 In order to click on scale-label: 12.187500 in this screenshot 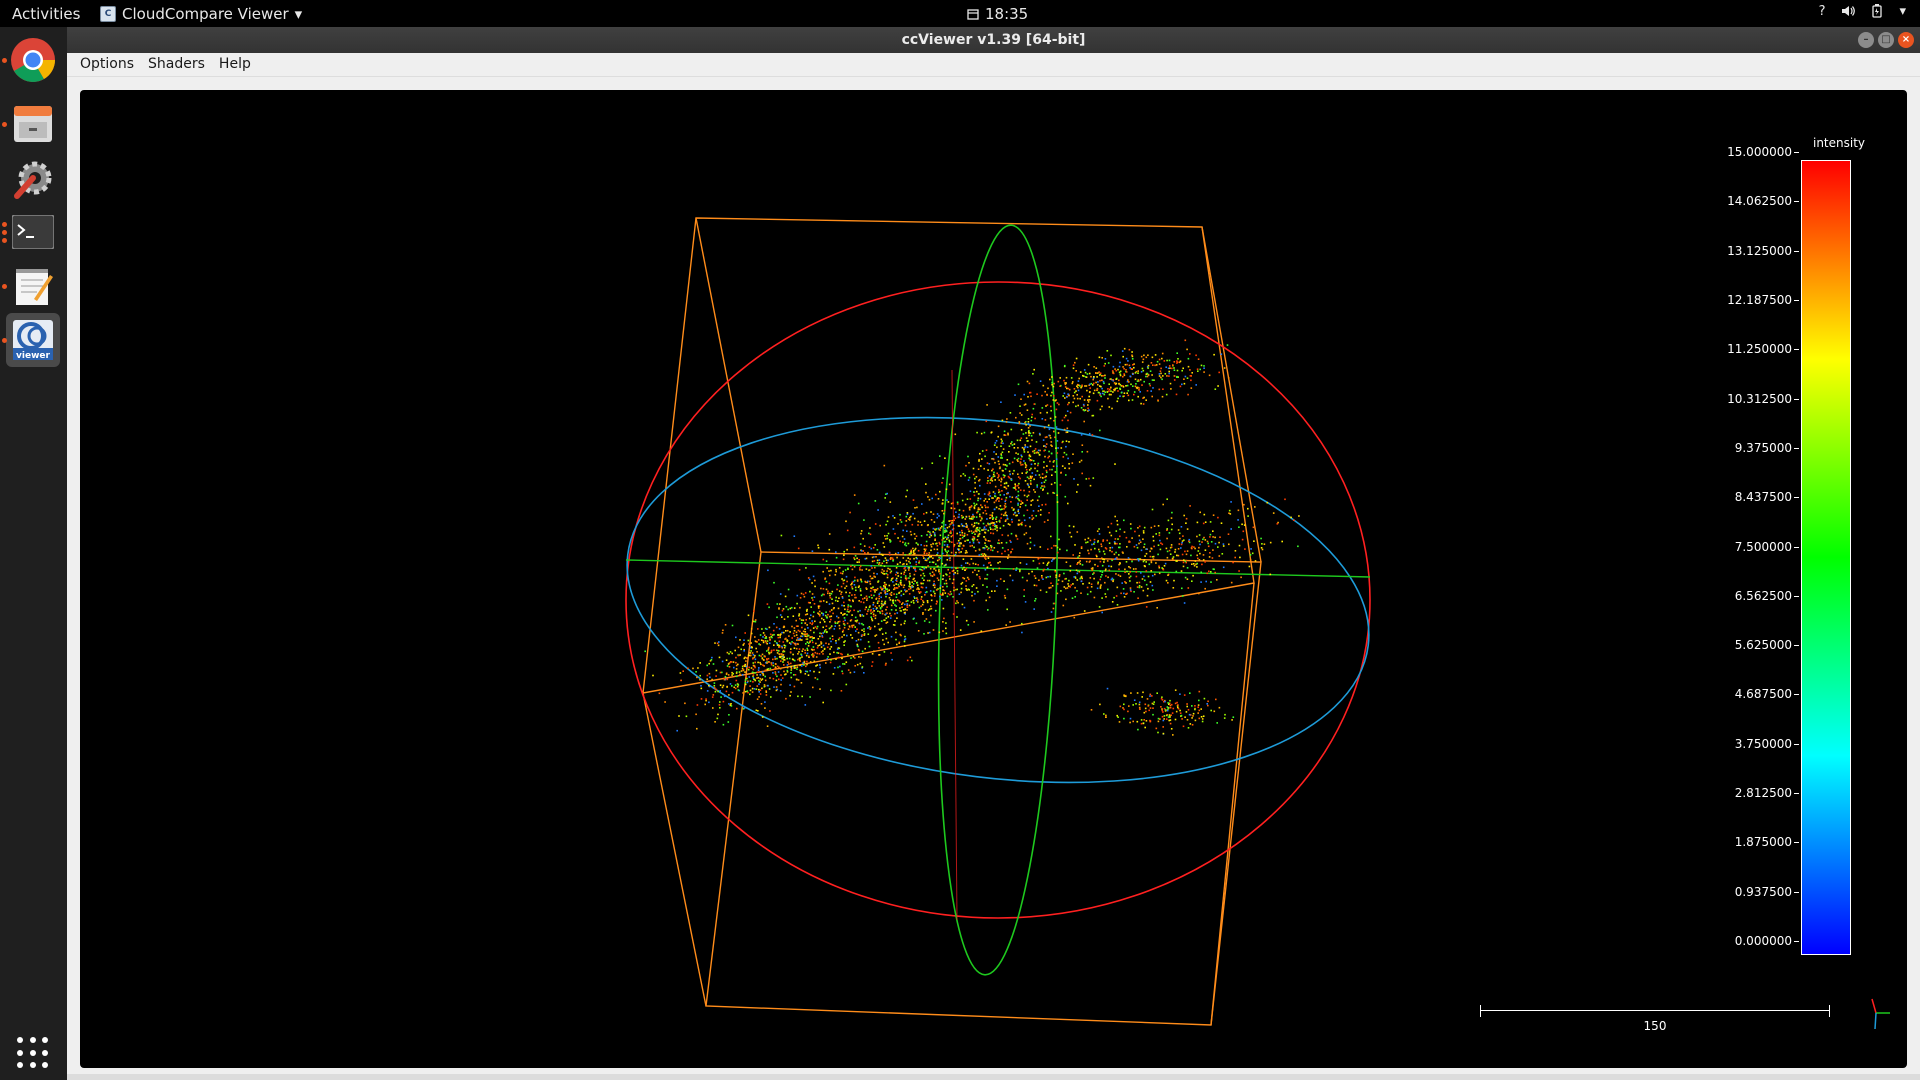, I will do `click(1763, 299)`.